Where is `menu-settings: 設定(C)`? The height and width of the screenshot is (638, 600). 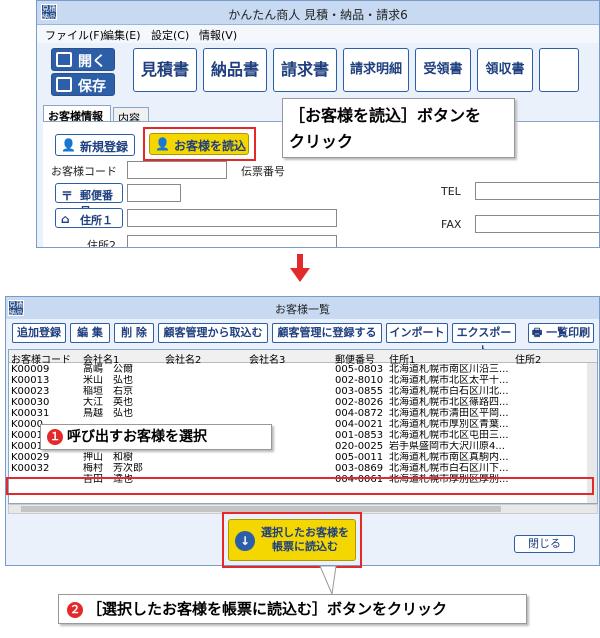
menu-settings: 設定(C) is located at coordinates (170, 35).